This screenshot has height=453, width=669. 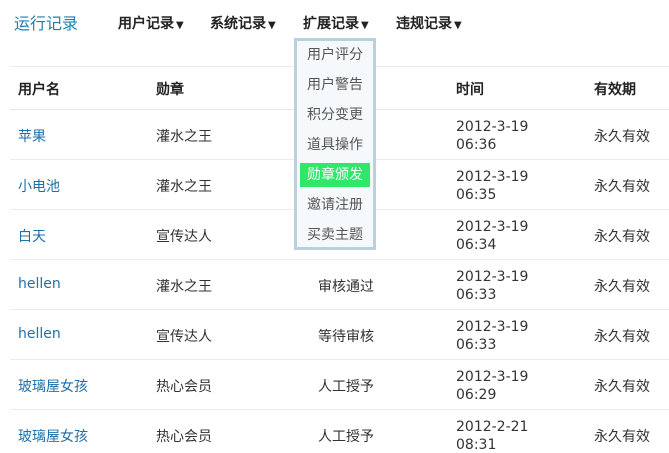 I want to click on nav-user-records-label: 用户记录, so click(x=146, y=24).